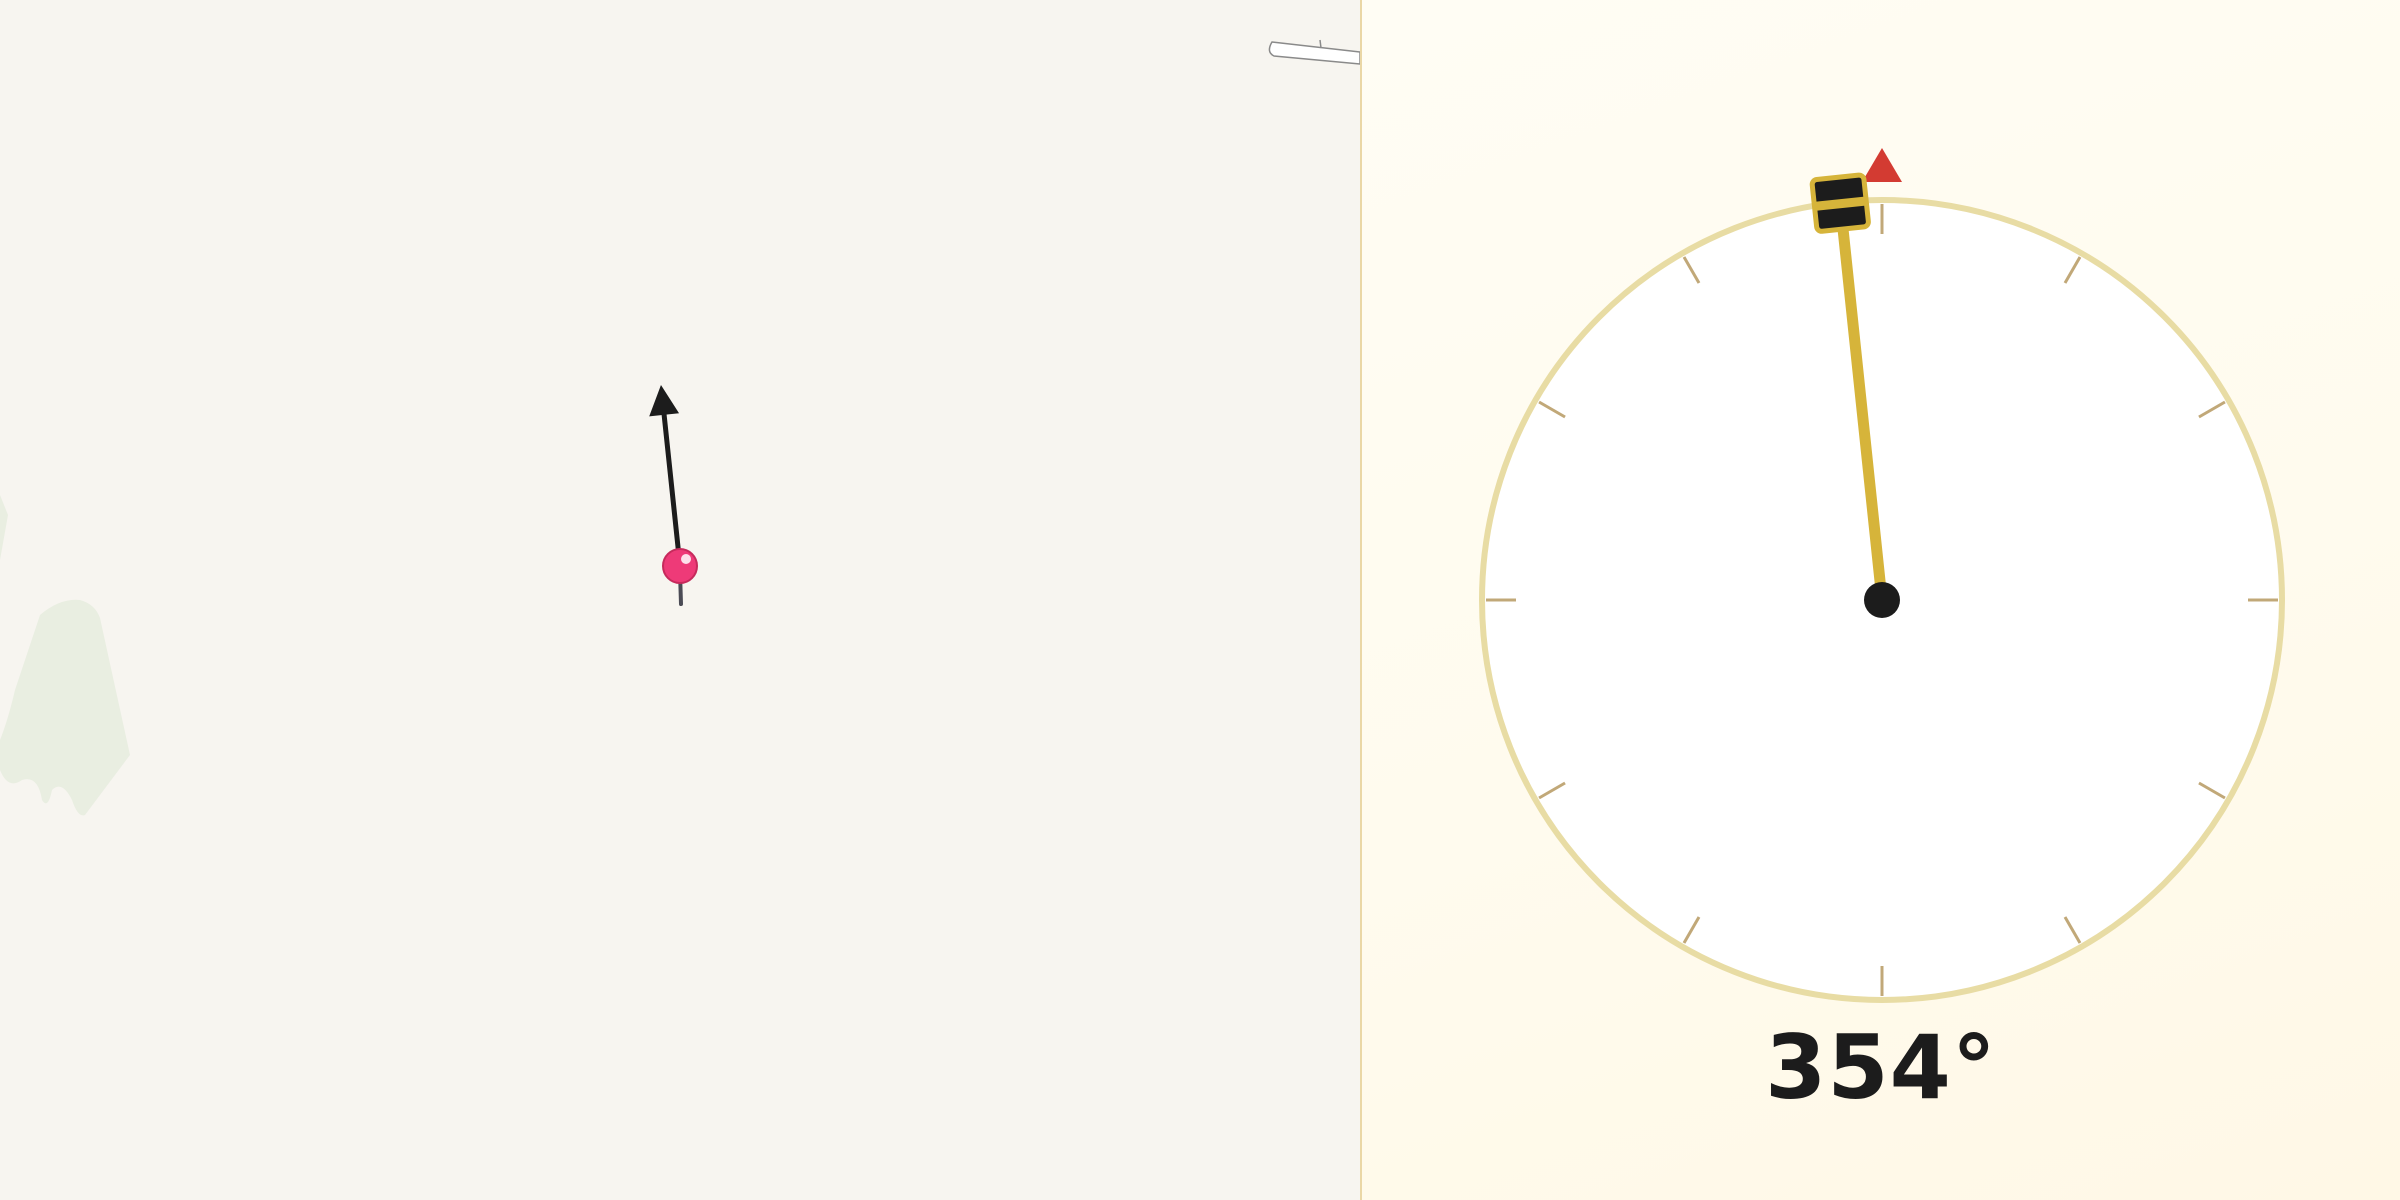  Describe the element at coordinates (1320, 44) in the screenshot. I see `road-tick` at that location.